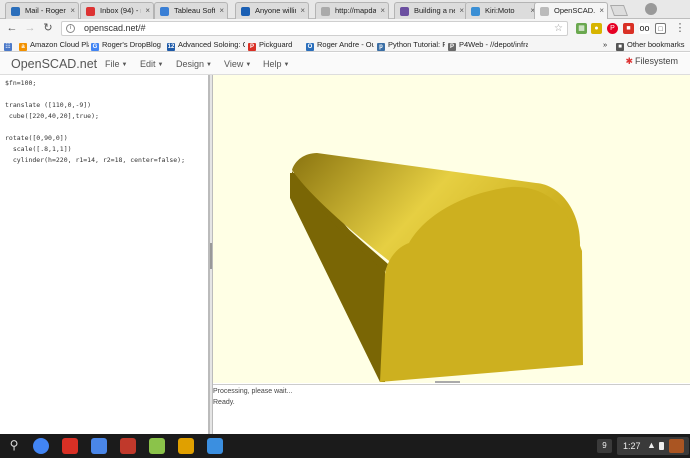 The height and width of the screenshot is (458, 690). What do you see at coordinates (14, 445) in the screenshot?
I see `search-icon: ⚲` at bounding box center [14, 445].